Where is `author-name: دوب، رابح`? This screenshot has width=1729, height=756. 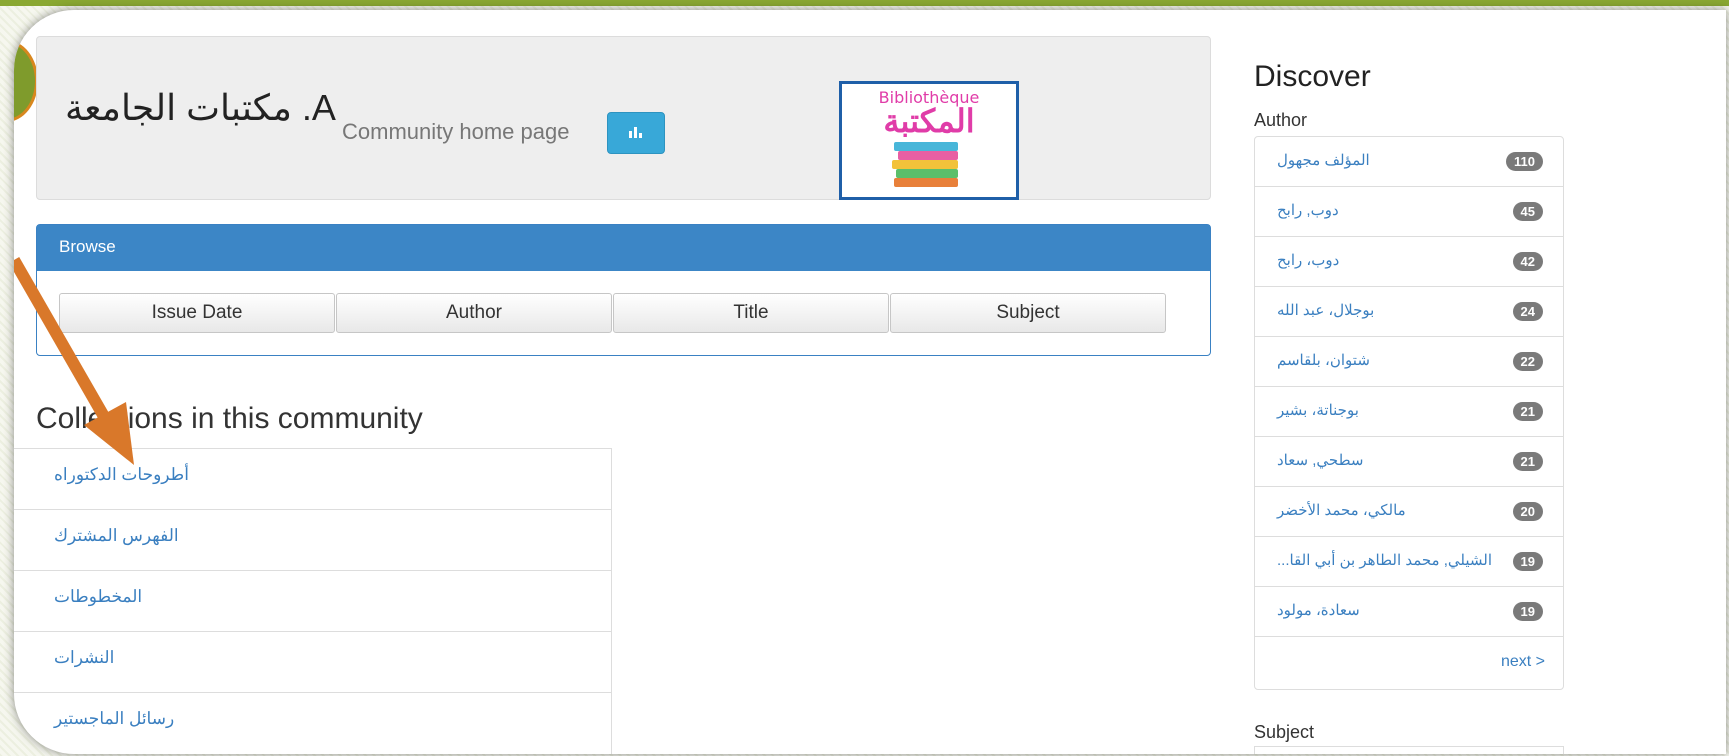 author-name: دوب، رابح is located at coordinates (1308, 260).